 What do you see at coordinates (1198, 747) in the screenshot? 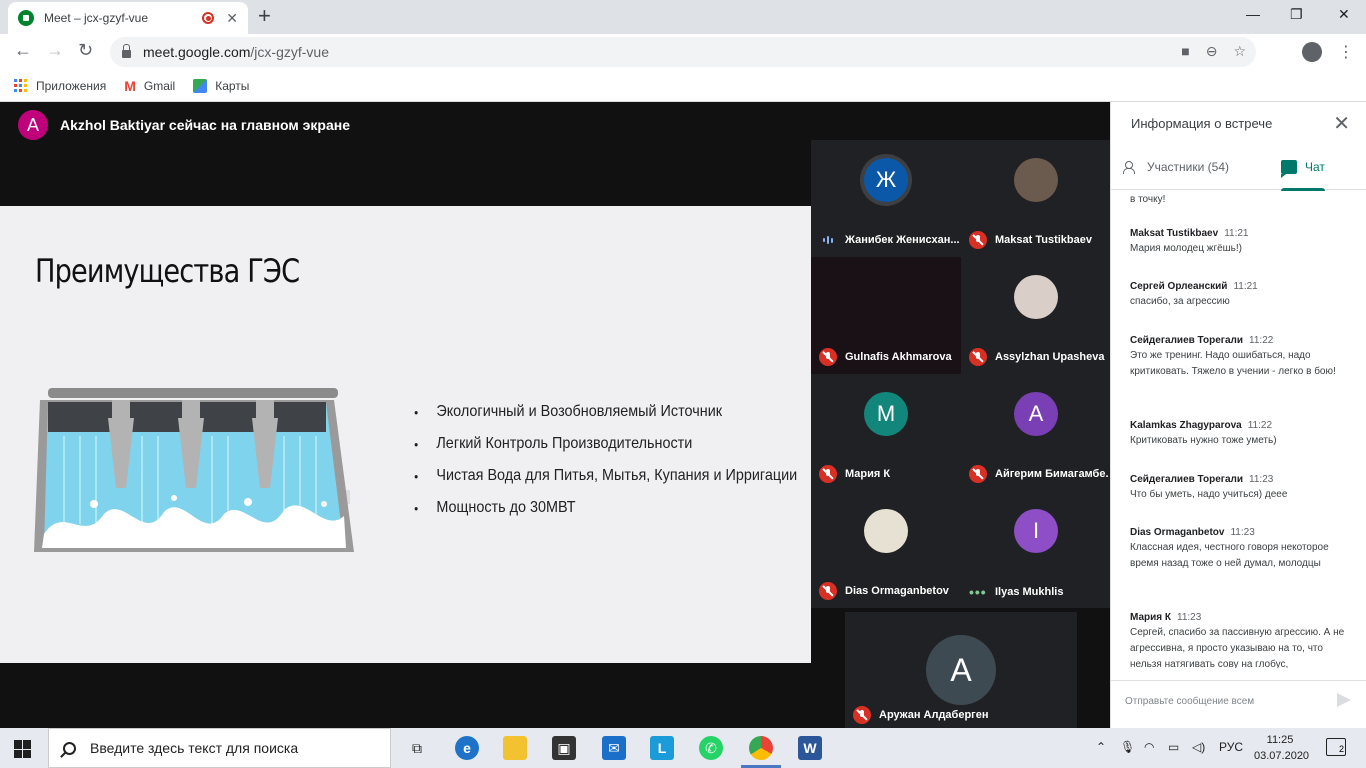
I see `volume-tray-icon: ◁)` at bounding box center [1198, 747].